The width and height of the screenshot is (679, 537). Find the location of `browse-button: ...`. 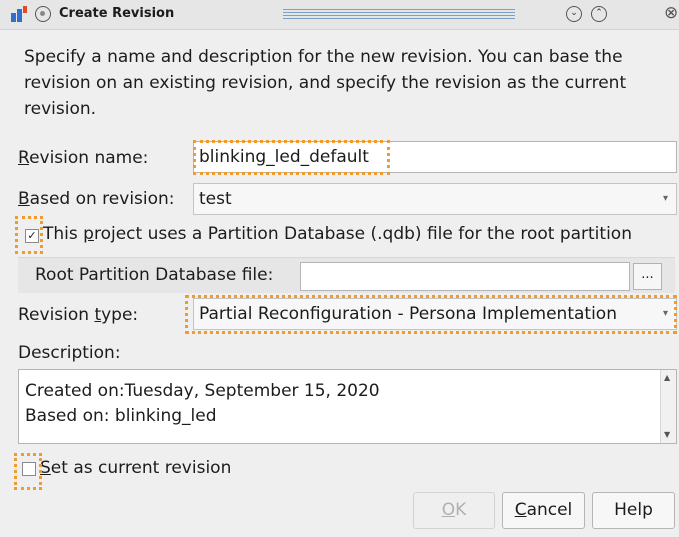

browse-button: ... is located at coordinates (647, 276).